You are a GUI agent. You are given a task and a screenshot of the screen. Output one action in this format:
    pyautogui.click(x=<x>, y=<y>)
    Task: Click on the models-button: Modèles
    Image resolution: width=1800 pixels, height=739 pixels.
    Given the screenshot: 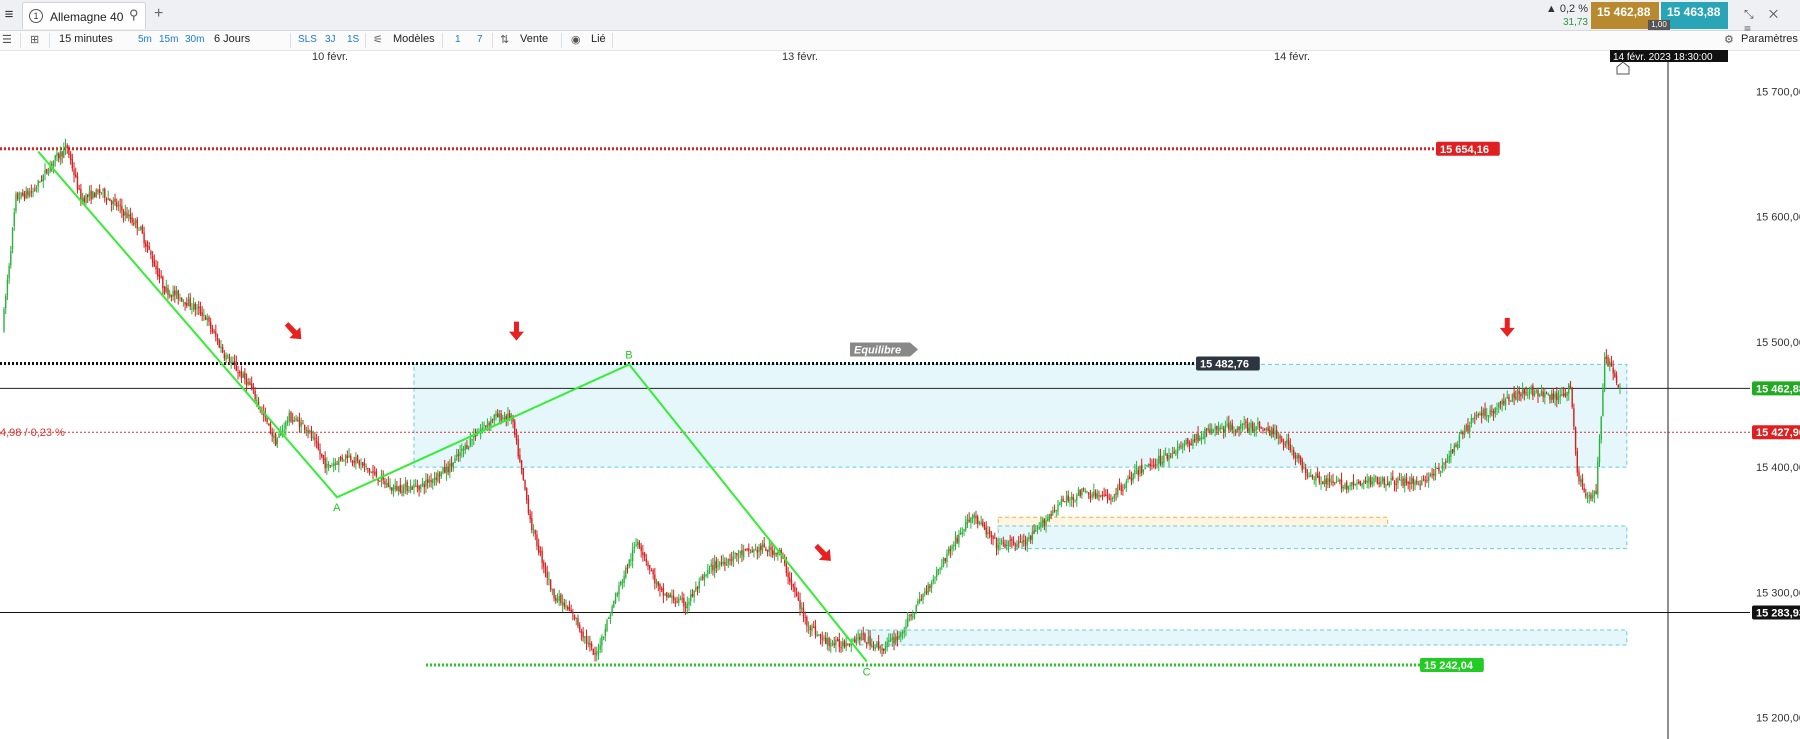 What is the action you would take?
    pyautogui.click(x=414, y=39)
    